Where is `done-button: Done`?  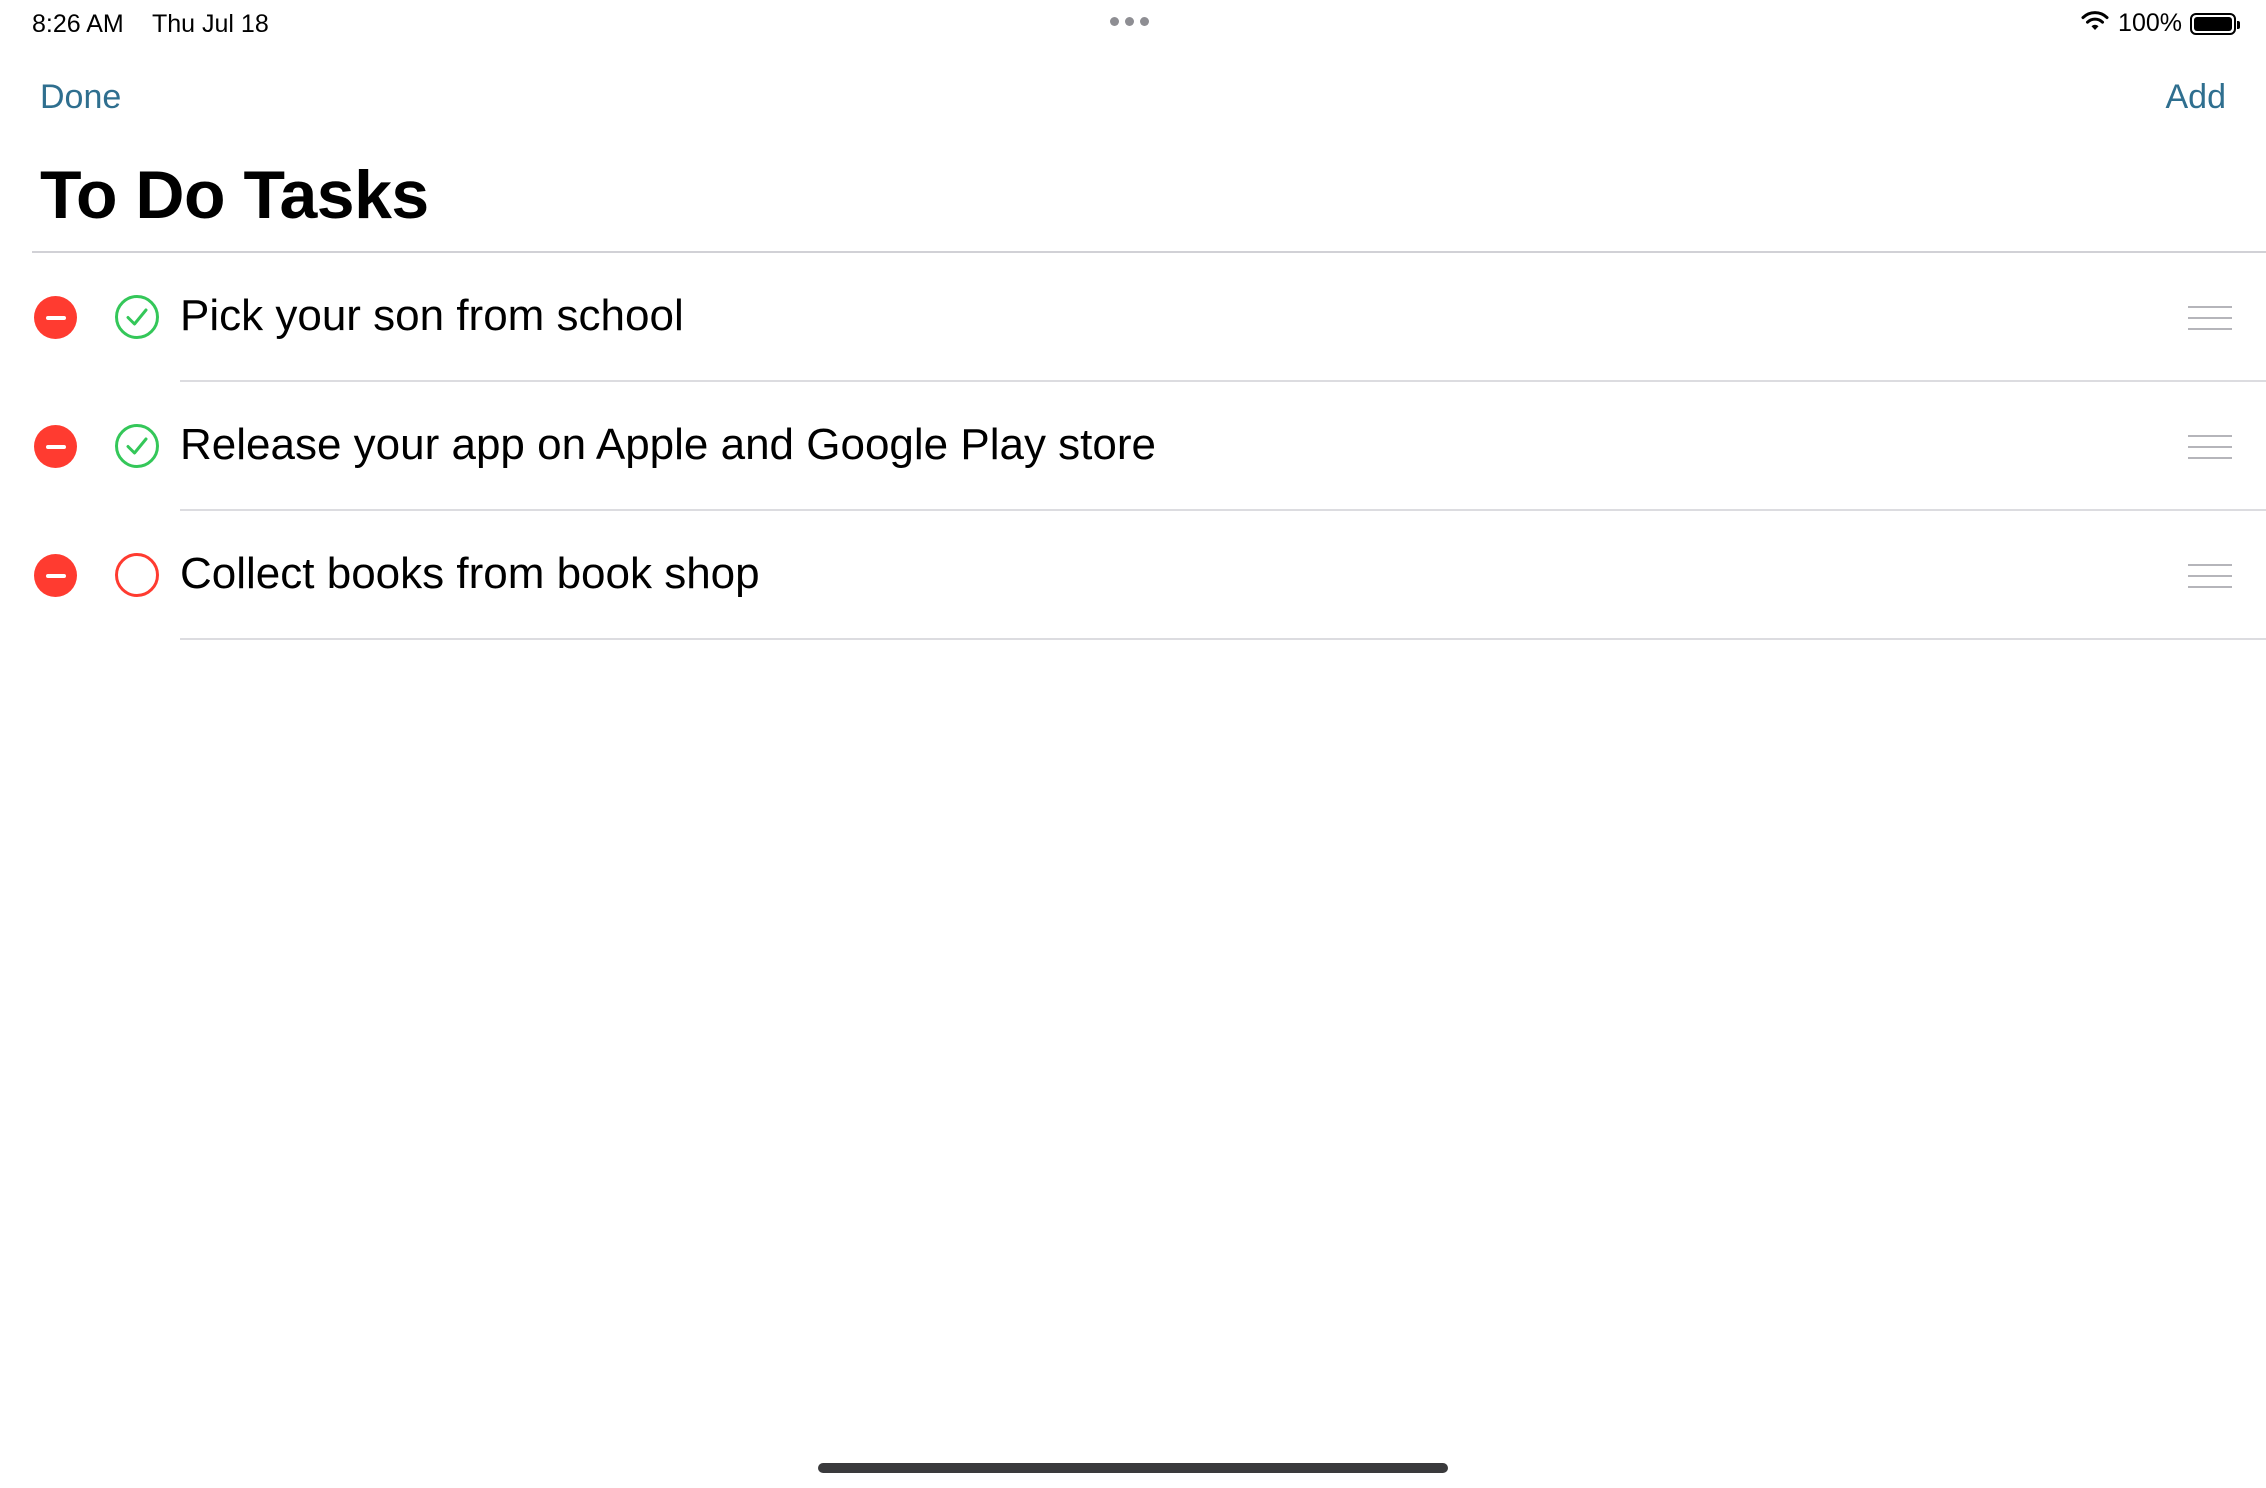
done-button: Done is located at coordinates (80, 97).